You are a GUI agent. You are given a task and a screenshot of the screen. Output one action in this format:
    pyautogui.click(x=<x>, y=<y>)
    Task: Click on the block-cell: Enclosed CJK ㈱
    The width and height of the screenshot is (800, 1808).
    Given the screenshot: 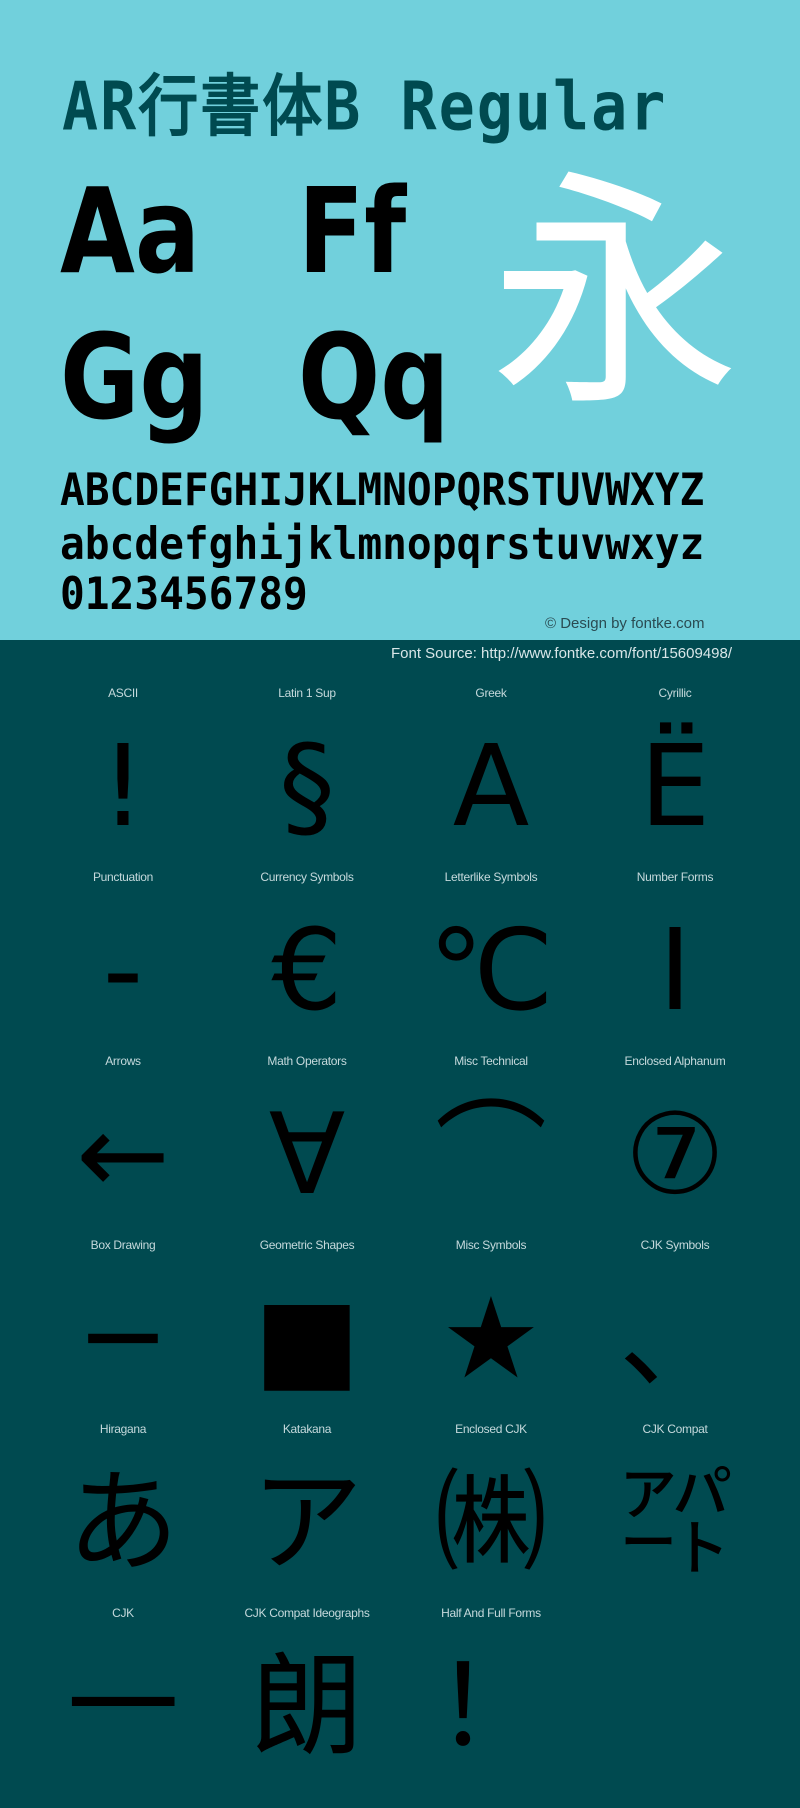 What is the action you would take?
    pyautogui.click(x=491, y=1514)
    